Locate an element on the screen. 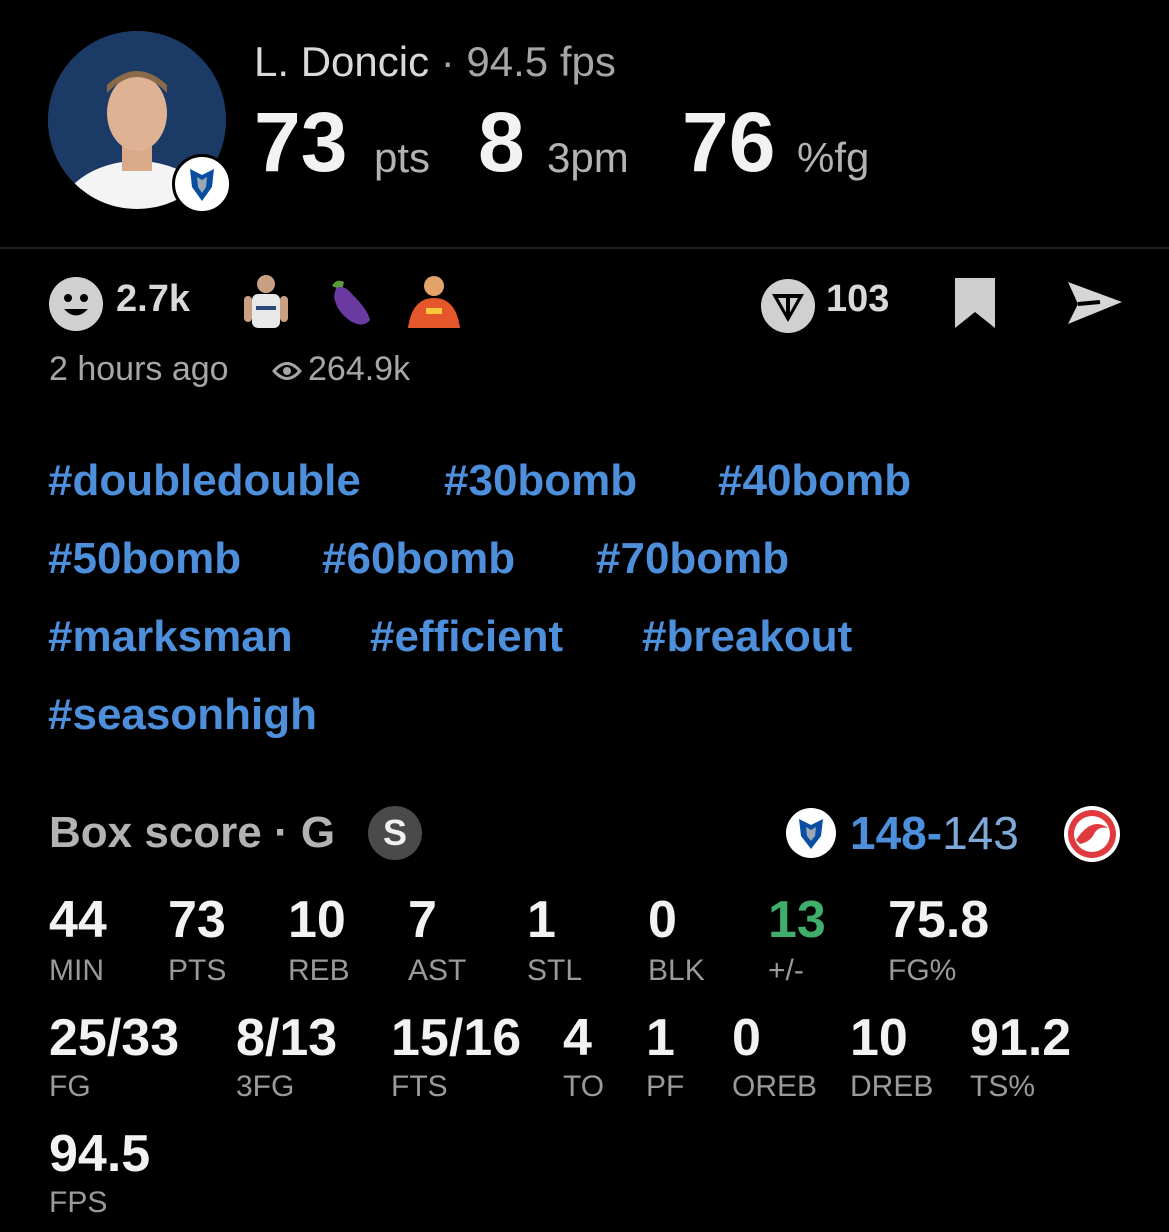  stat-label: STL is located at coordinates (555, 970).